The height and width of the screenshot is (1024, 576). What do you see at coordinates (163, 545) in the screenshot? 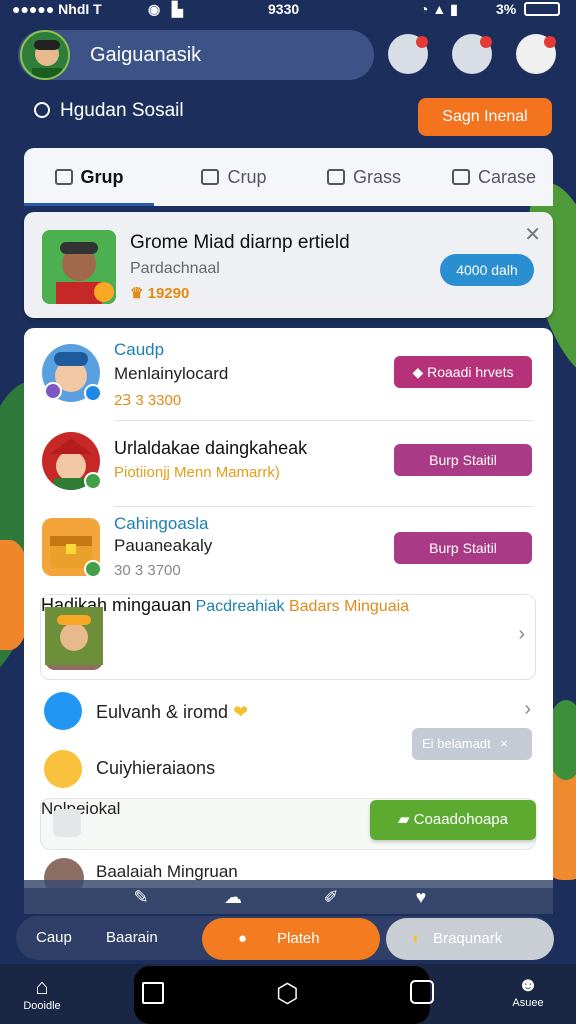
I see `item-subtitle: Pauaneakaly` at bounding box center [163, 545].